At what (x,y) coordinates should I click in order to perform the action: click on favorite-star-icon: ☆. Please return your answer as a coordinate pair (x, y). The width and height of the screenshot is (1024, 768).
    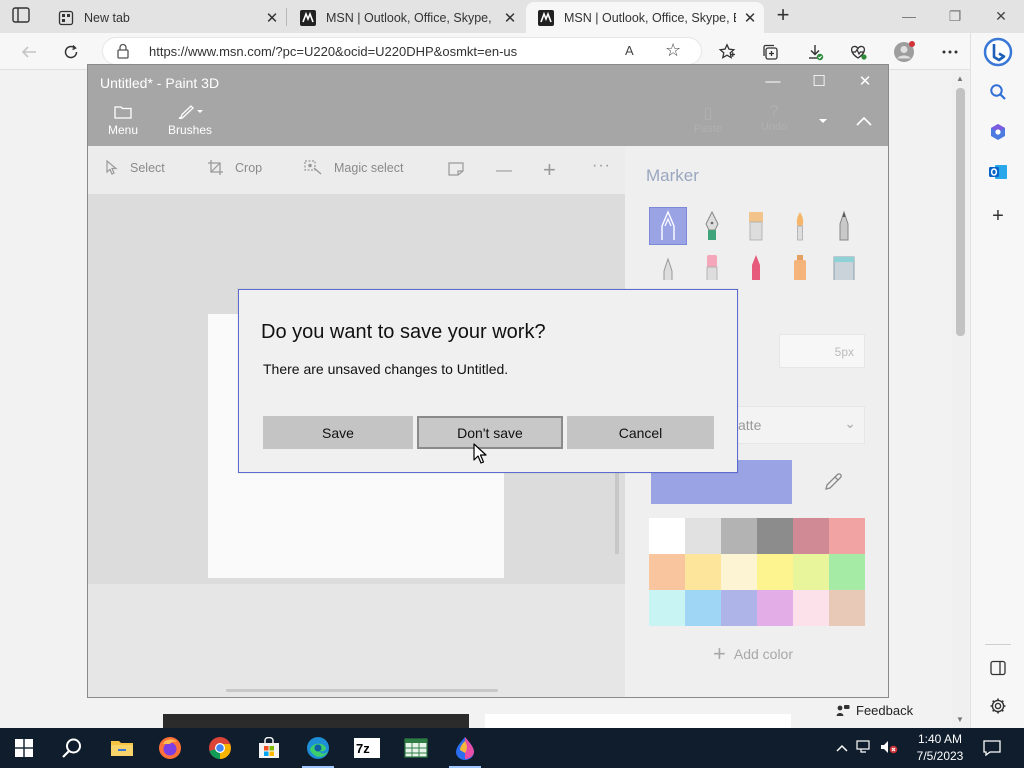
    Looking at the image, I should click on (673, 50).